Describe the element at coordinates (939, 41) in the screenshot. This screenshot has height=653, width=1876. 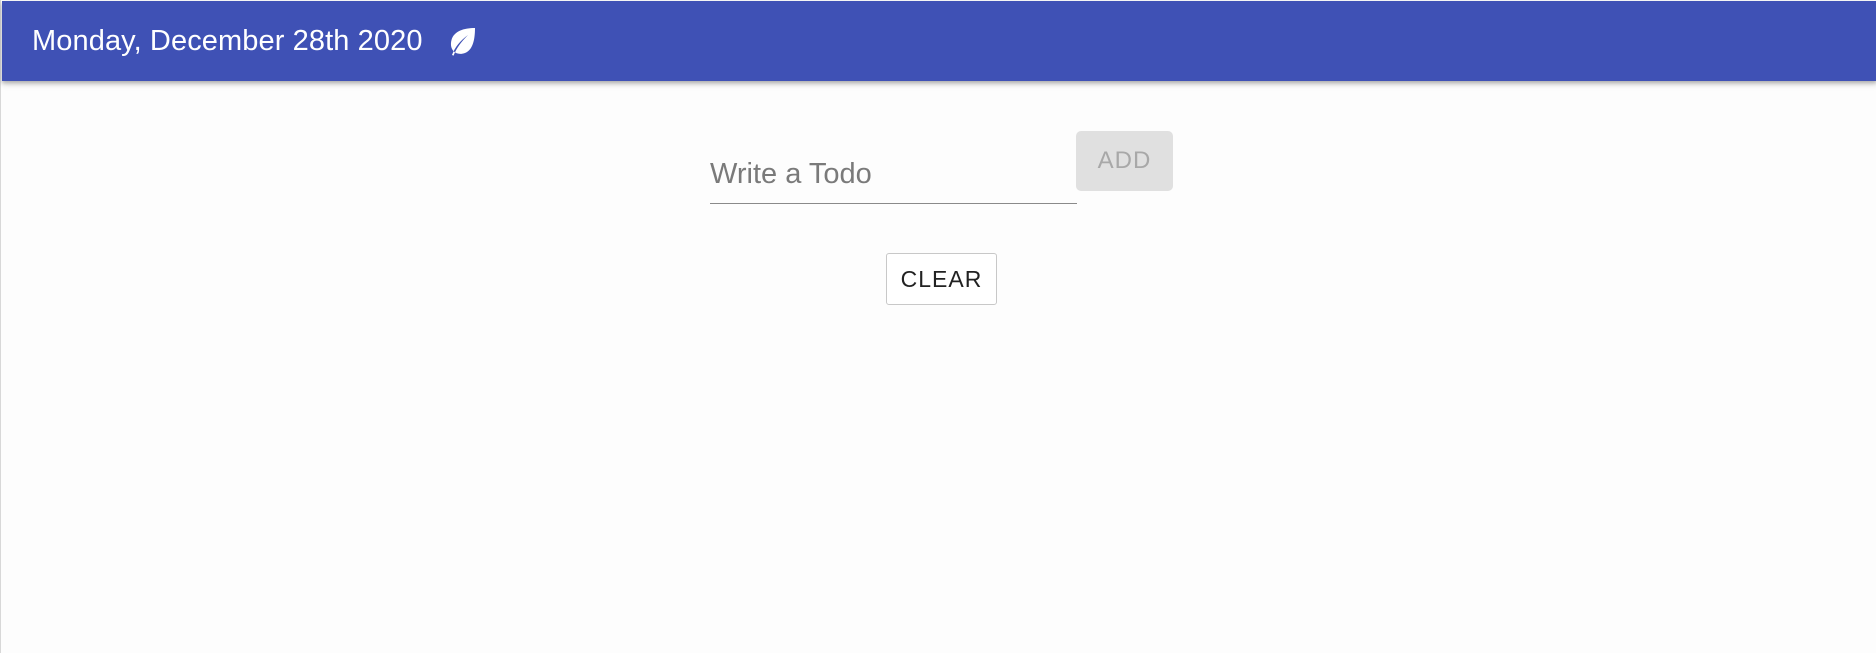
I see `app-bar: Monday, December 28th 2020` at that location.